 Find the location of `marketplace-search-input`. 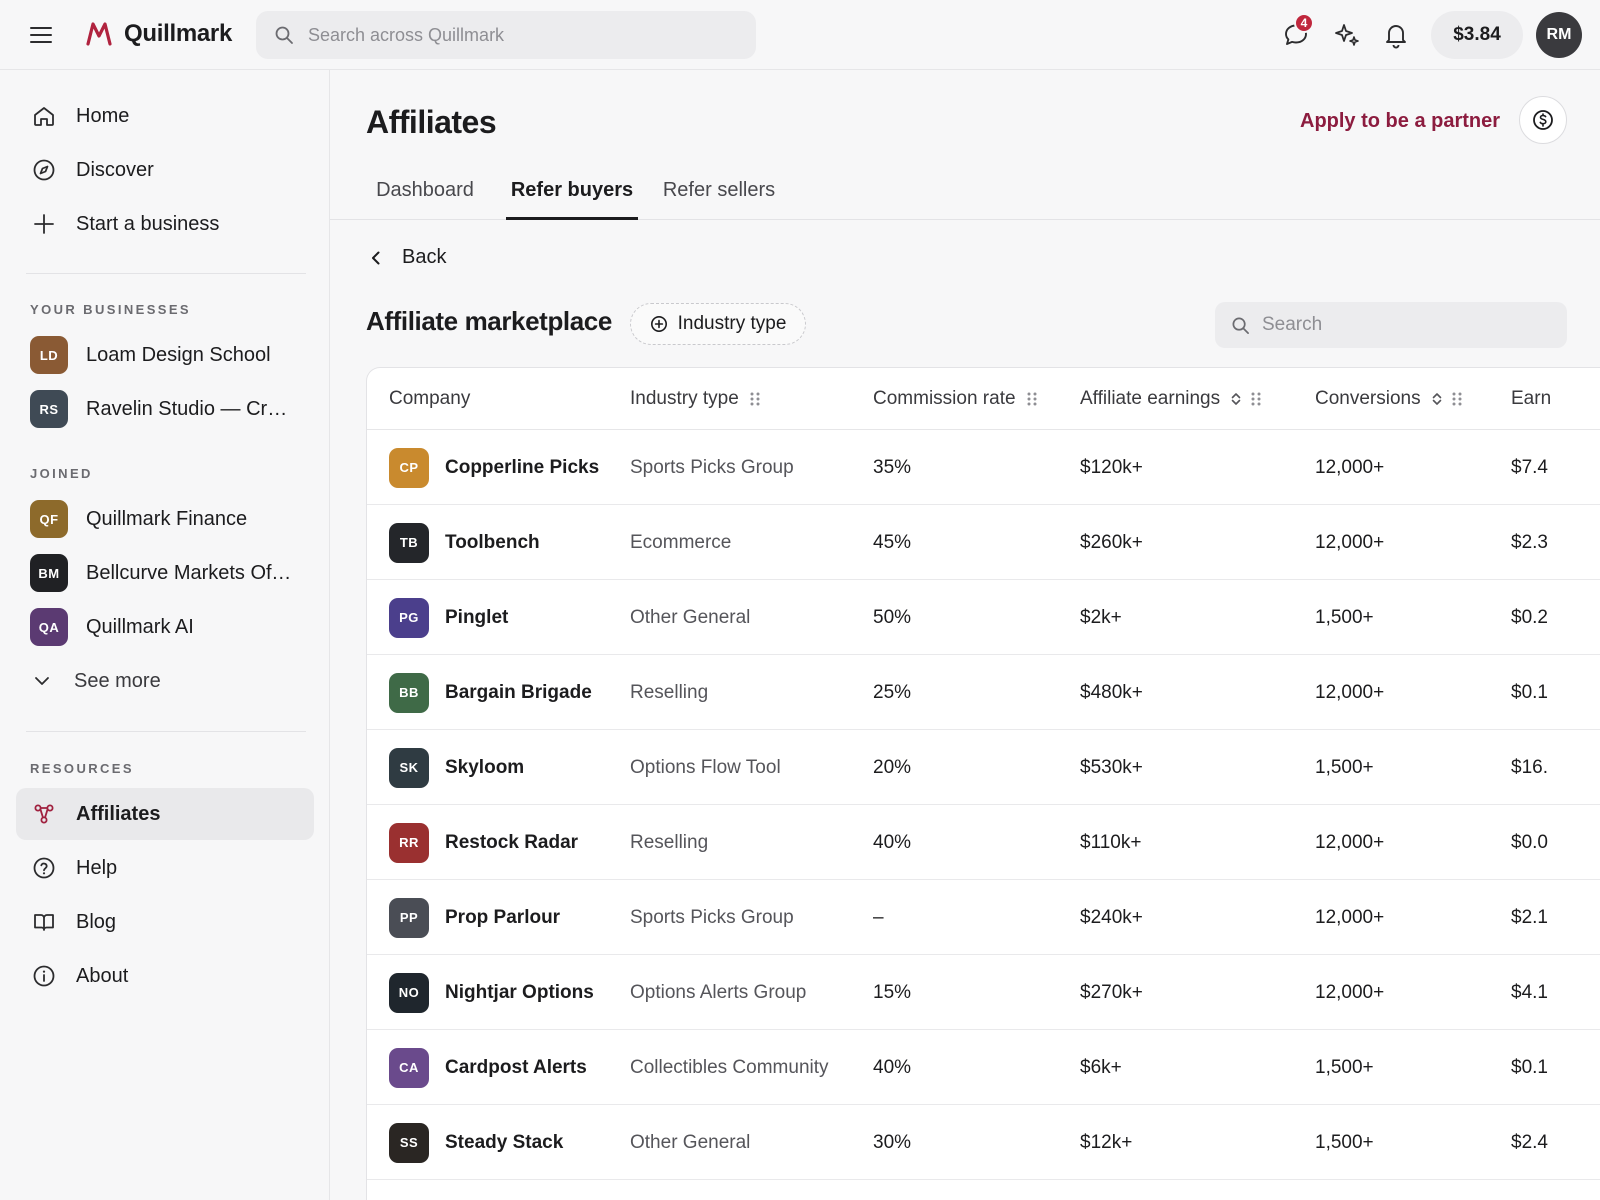

marketplace-search-input is located at coordinates (1407, 325).